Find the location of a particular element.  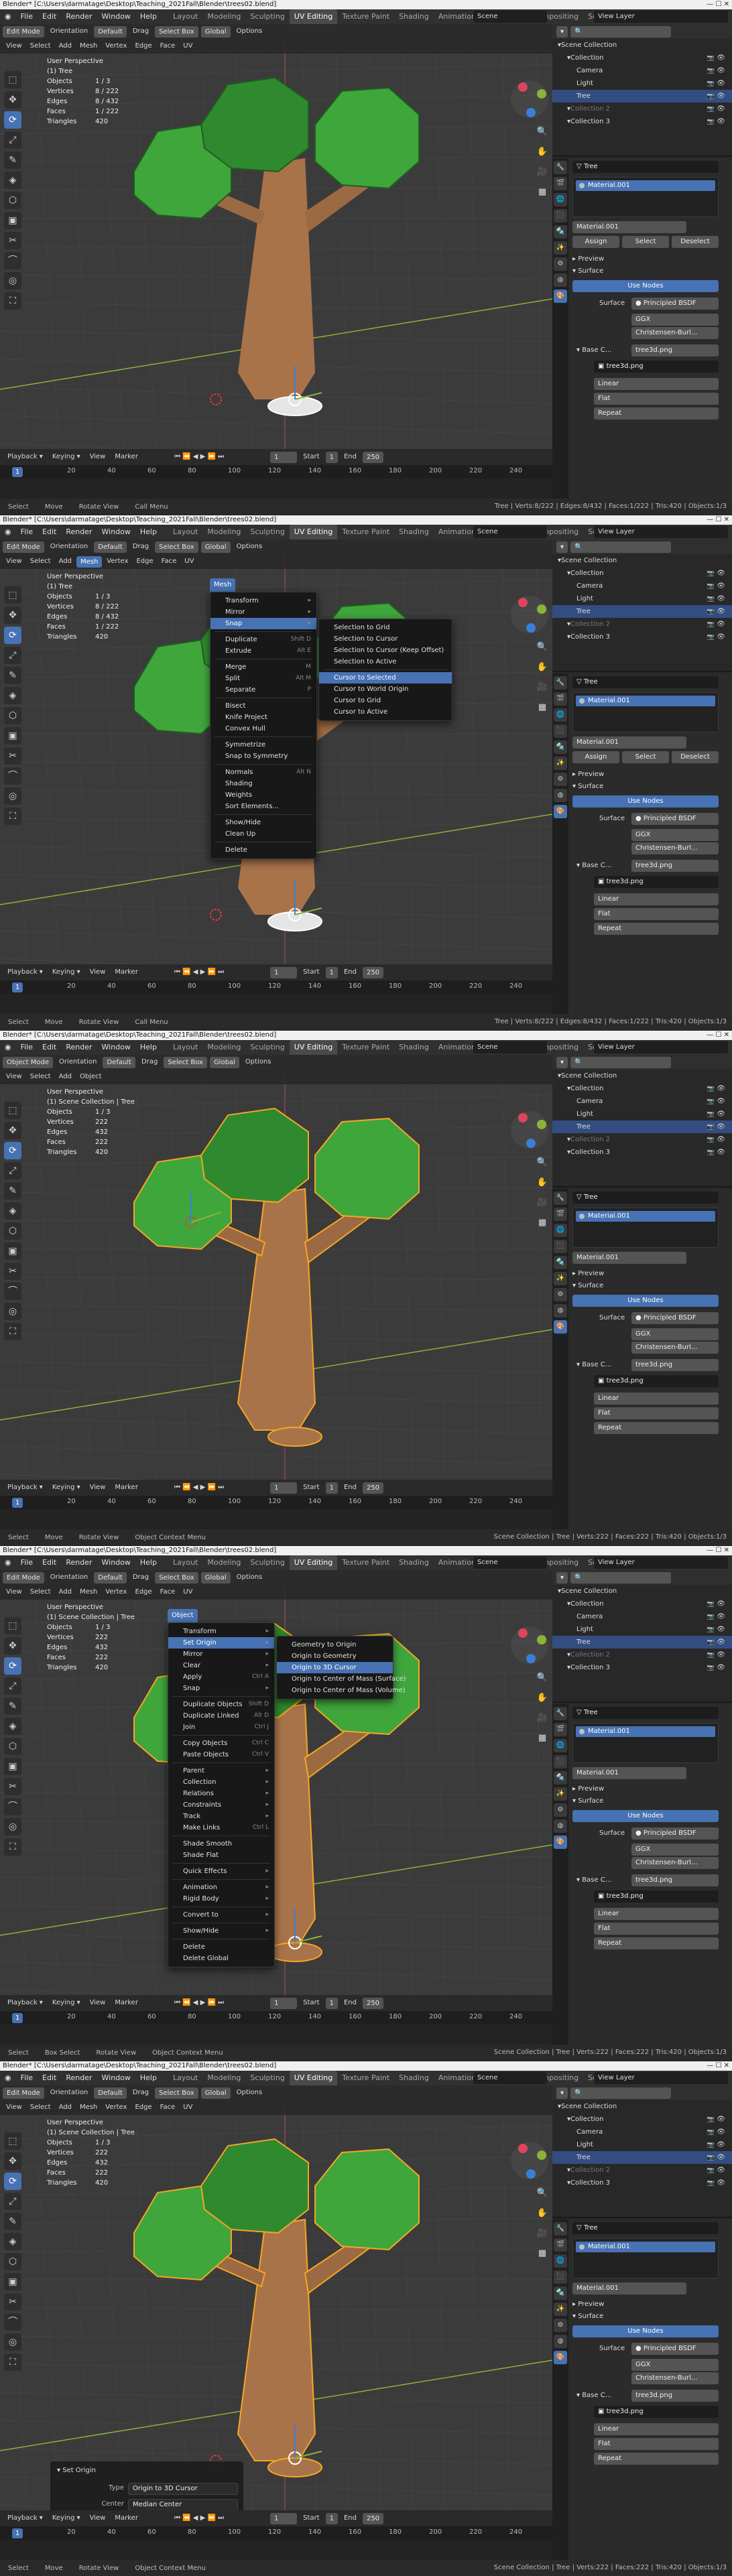

menu-item: Duplicate Objects Shift D is located at coordinates (221, 1704).